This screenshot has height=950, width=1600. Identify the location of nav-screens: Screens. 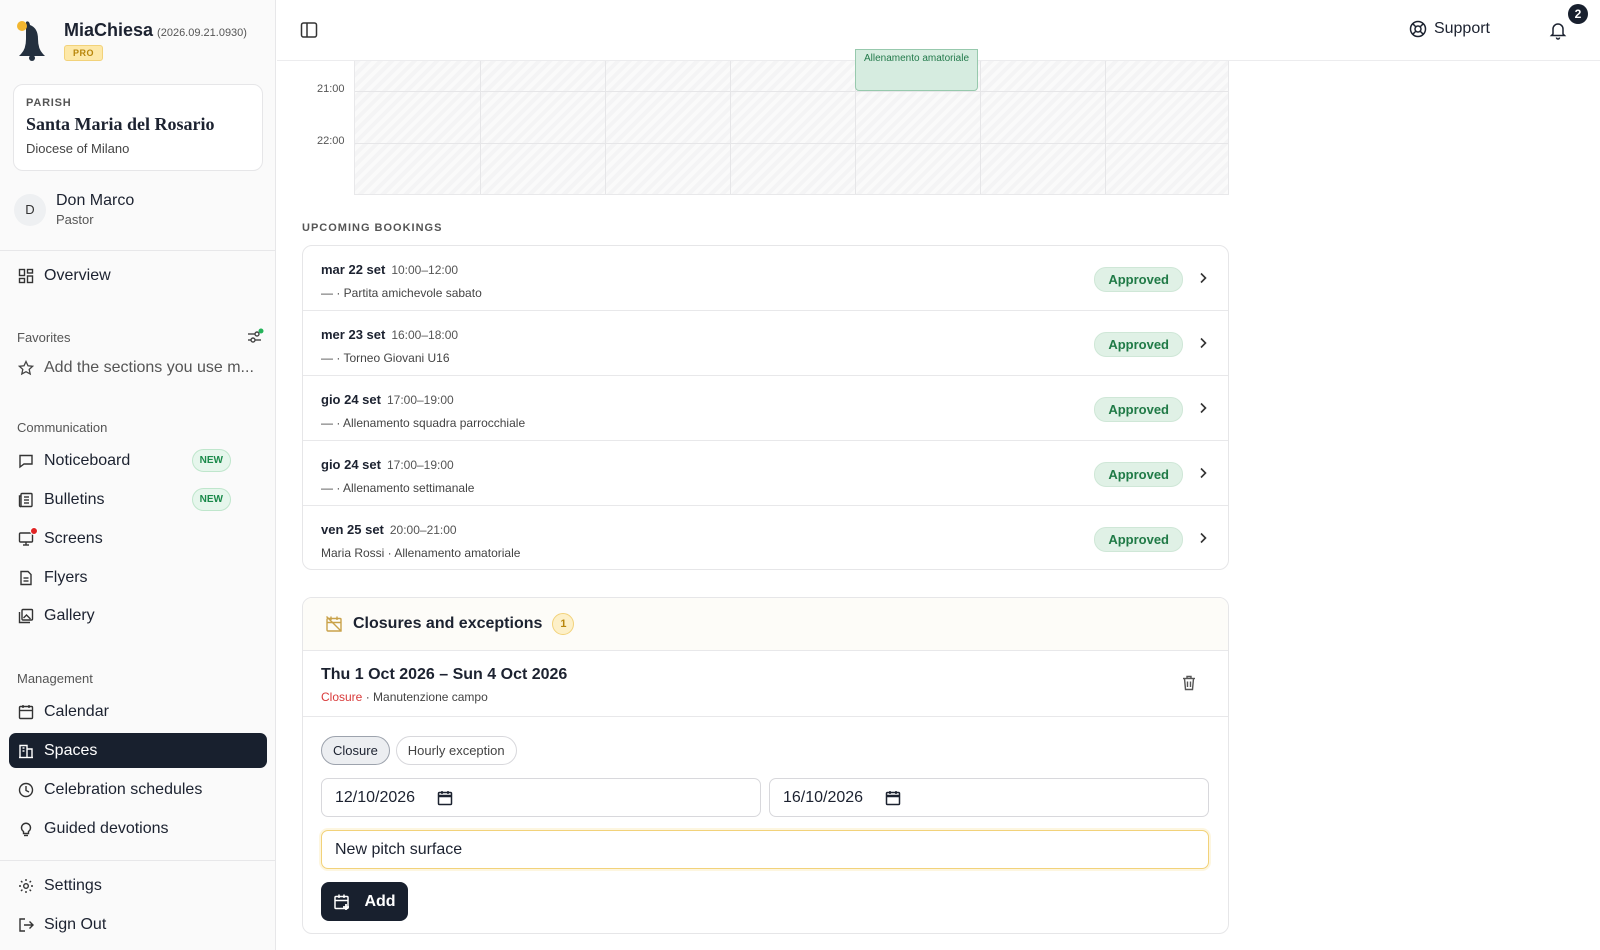
(138, 538).